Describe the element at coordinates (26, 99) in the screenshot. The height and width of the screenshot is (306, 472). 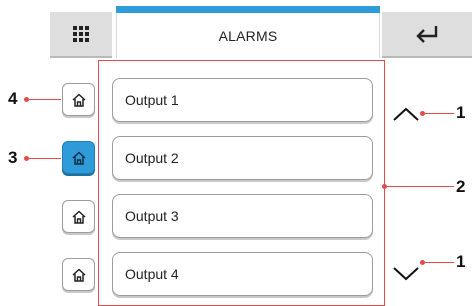
I see `callout-4-dot` at that location.